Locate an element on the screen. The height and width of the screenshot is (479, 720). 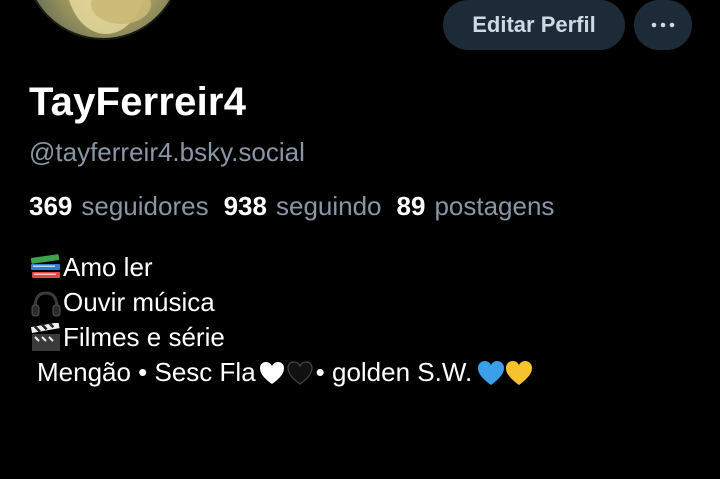
bio-line: Ouvir música is located at coordinates (283, 302).